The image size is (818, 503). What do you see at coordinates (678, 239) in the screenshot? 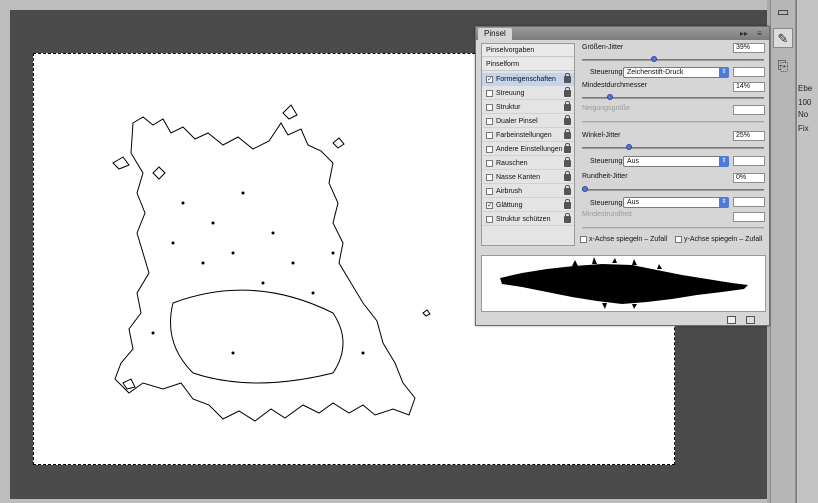
I see `flip-y-checkbox` at bounding box center [678, 239].